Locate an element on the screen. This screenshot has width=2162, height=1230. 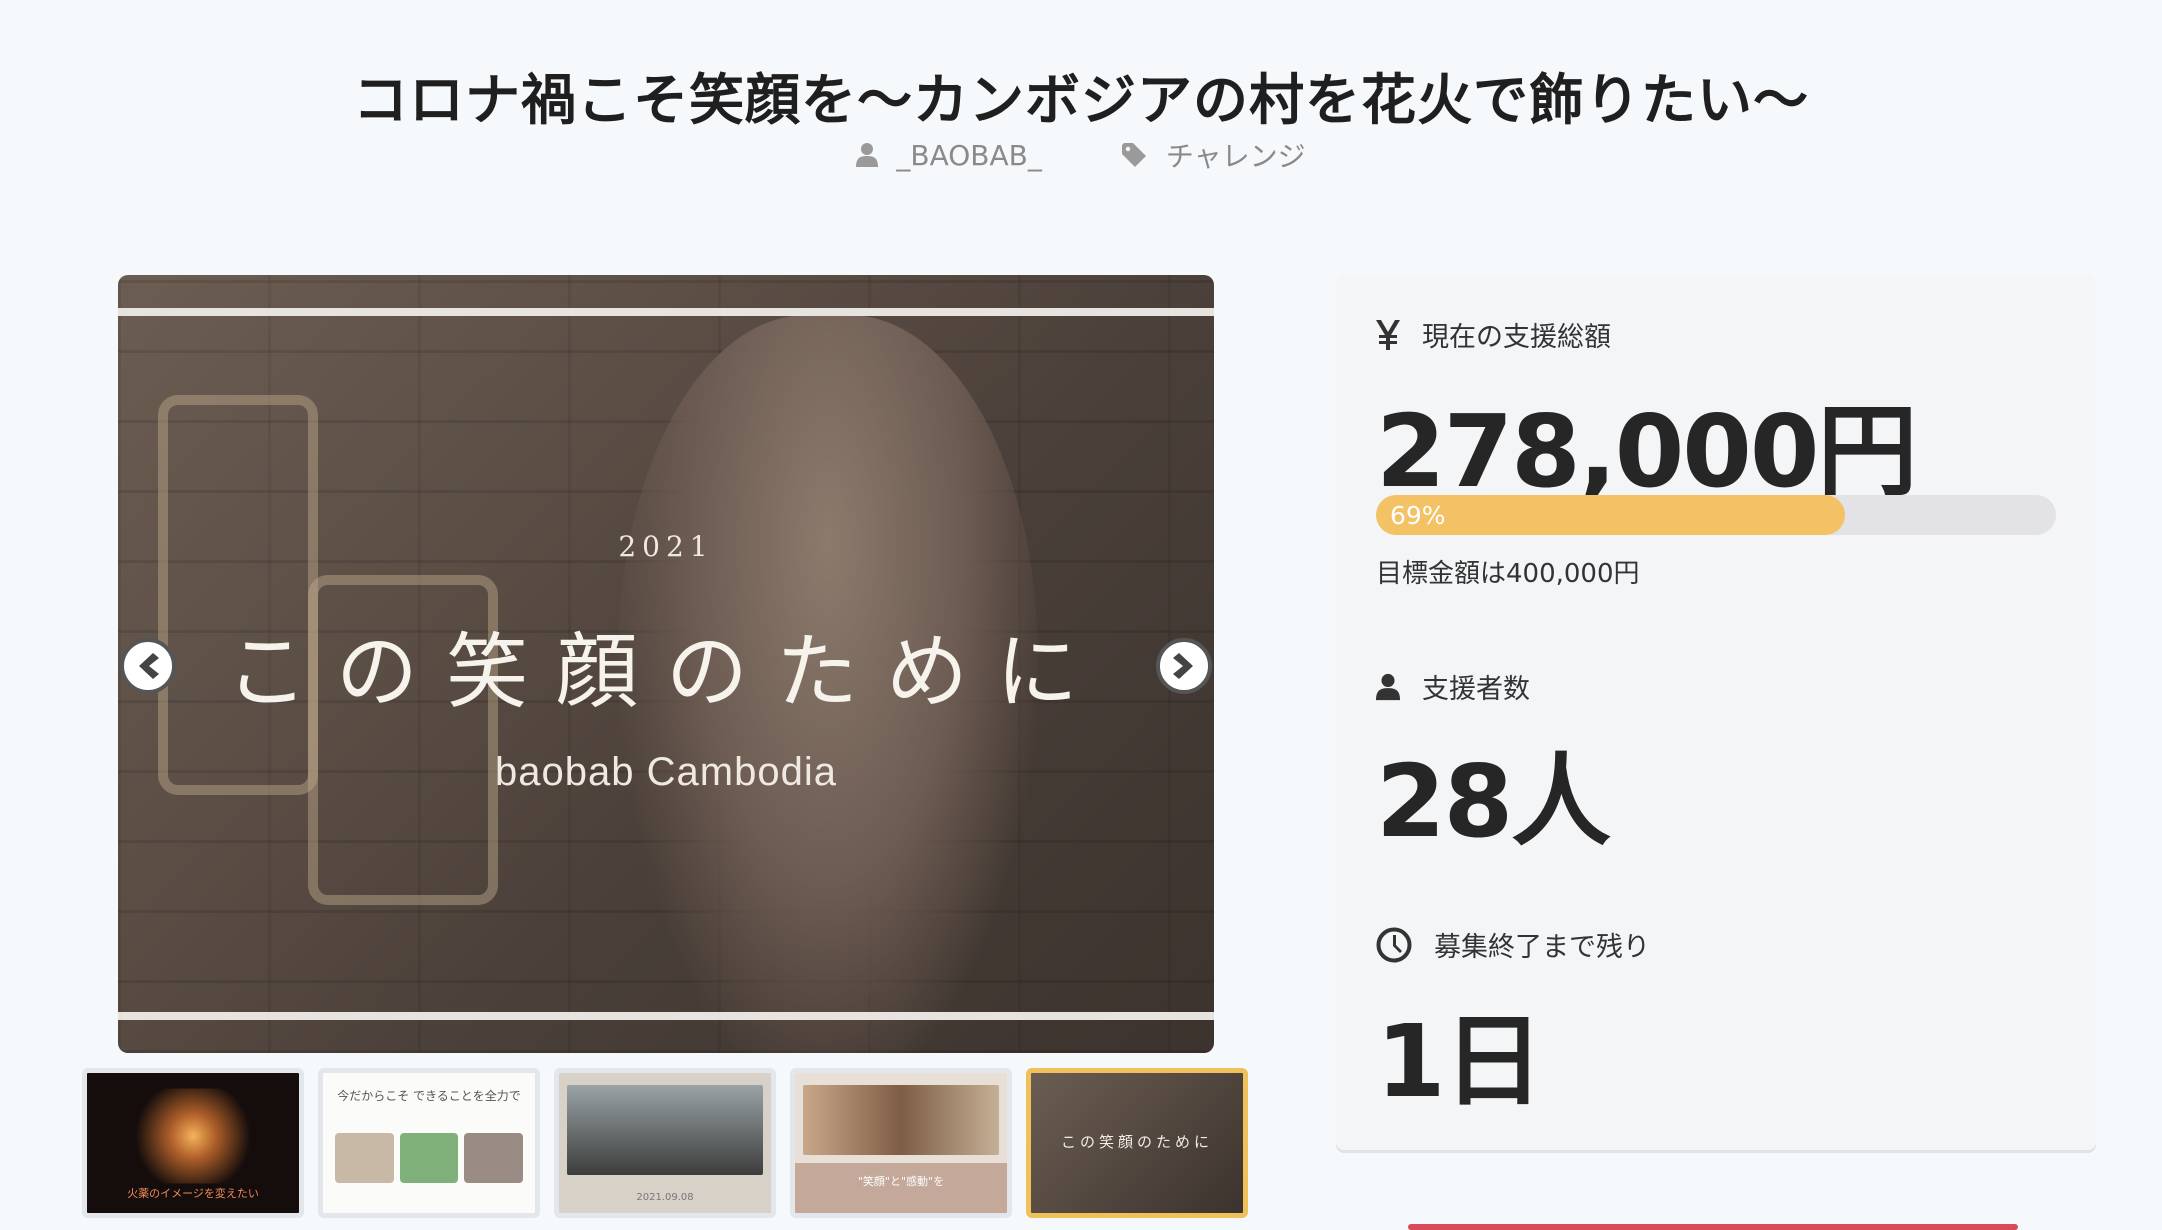
supporters-label: 支援者数 is located at coordinates (1476, 689).